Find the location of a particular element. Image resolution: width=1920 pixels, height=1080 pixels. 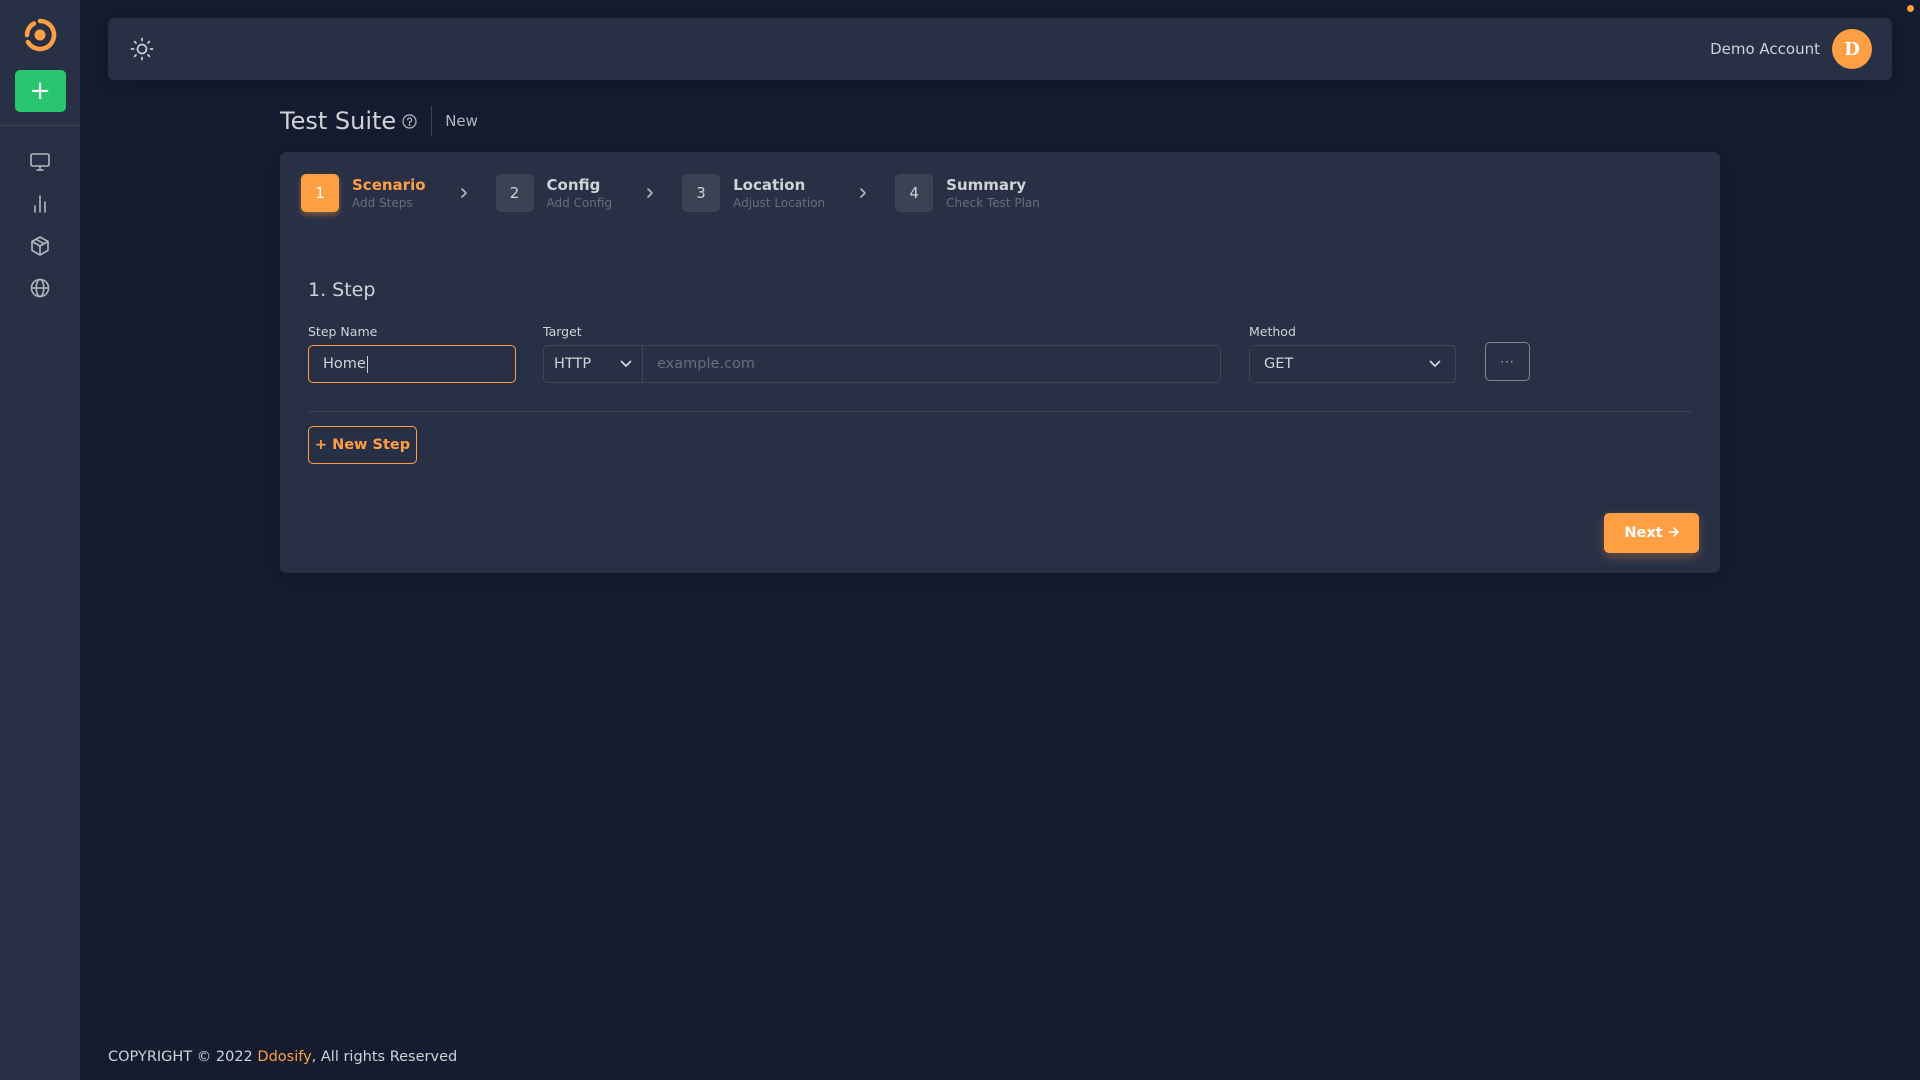

page-heading: Test Suite New is located at coordinates (379, 121).